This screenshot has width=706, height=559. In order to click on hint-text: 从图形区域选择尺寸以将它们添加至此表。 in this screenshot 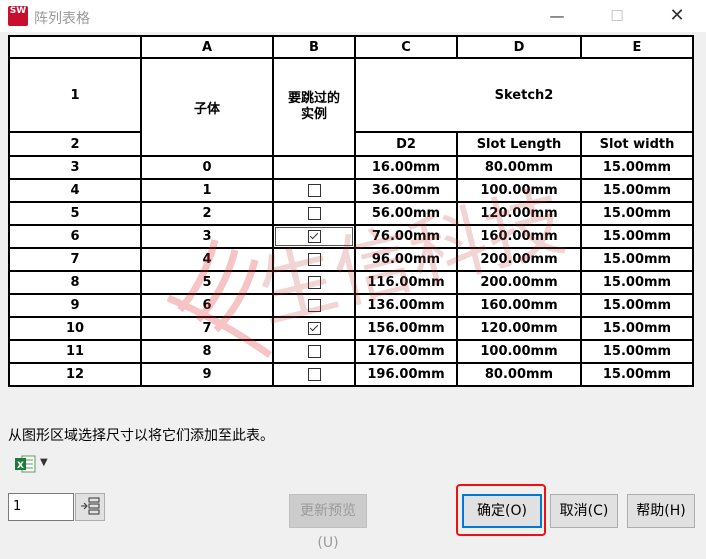, I will do `click(141, 436)`.